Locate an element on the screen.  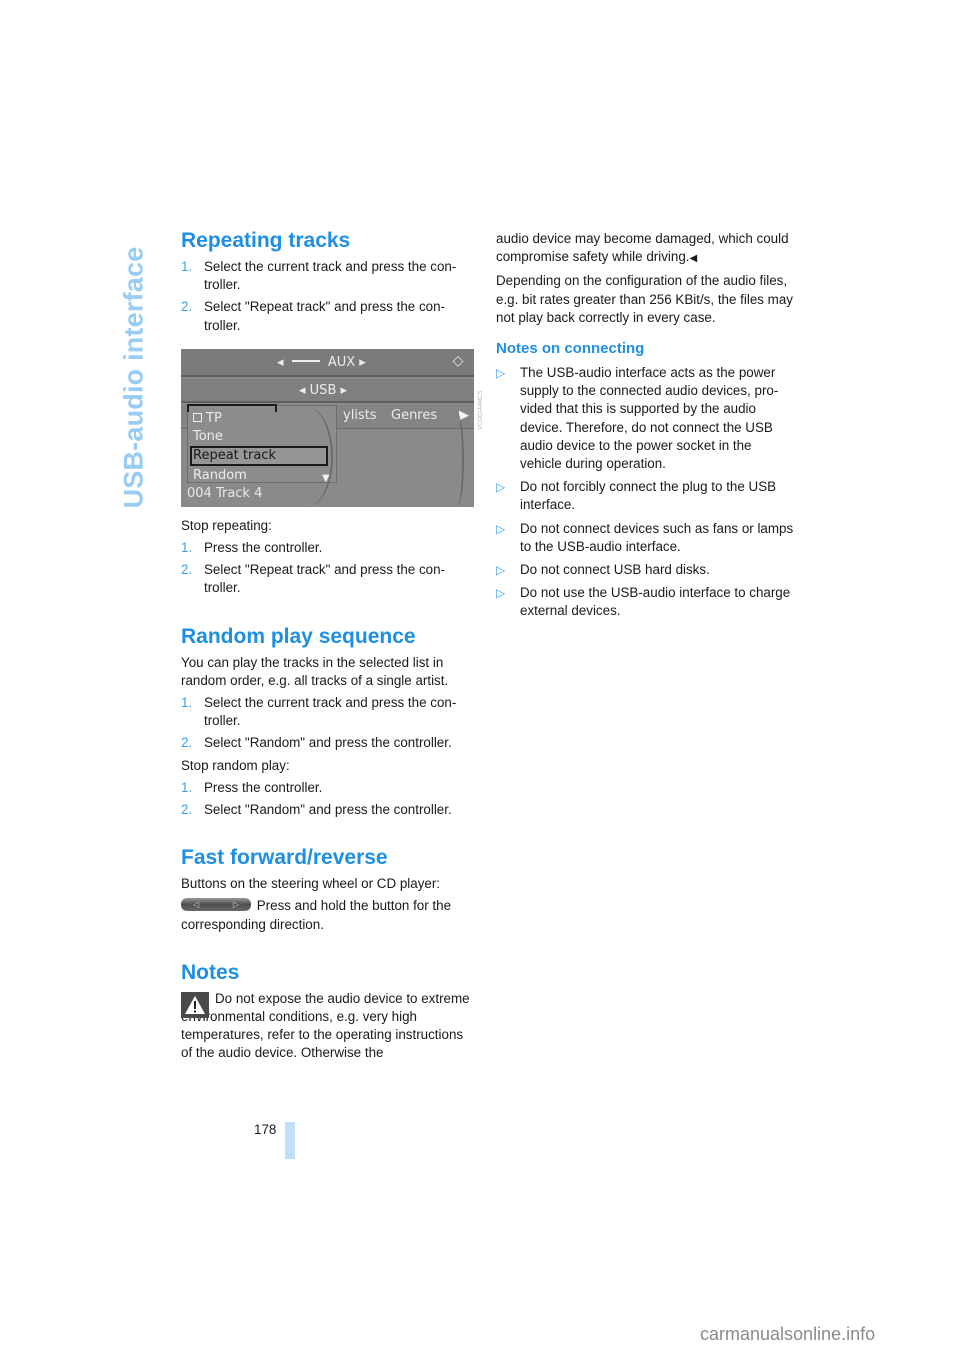
menu-item-tp: TP is located at coordinates (207, 419).